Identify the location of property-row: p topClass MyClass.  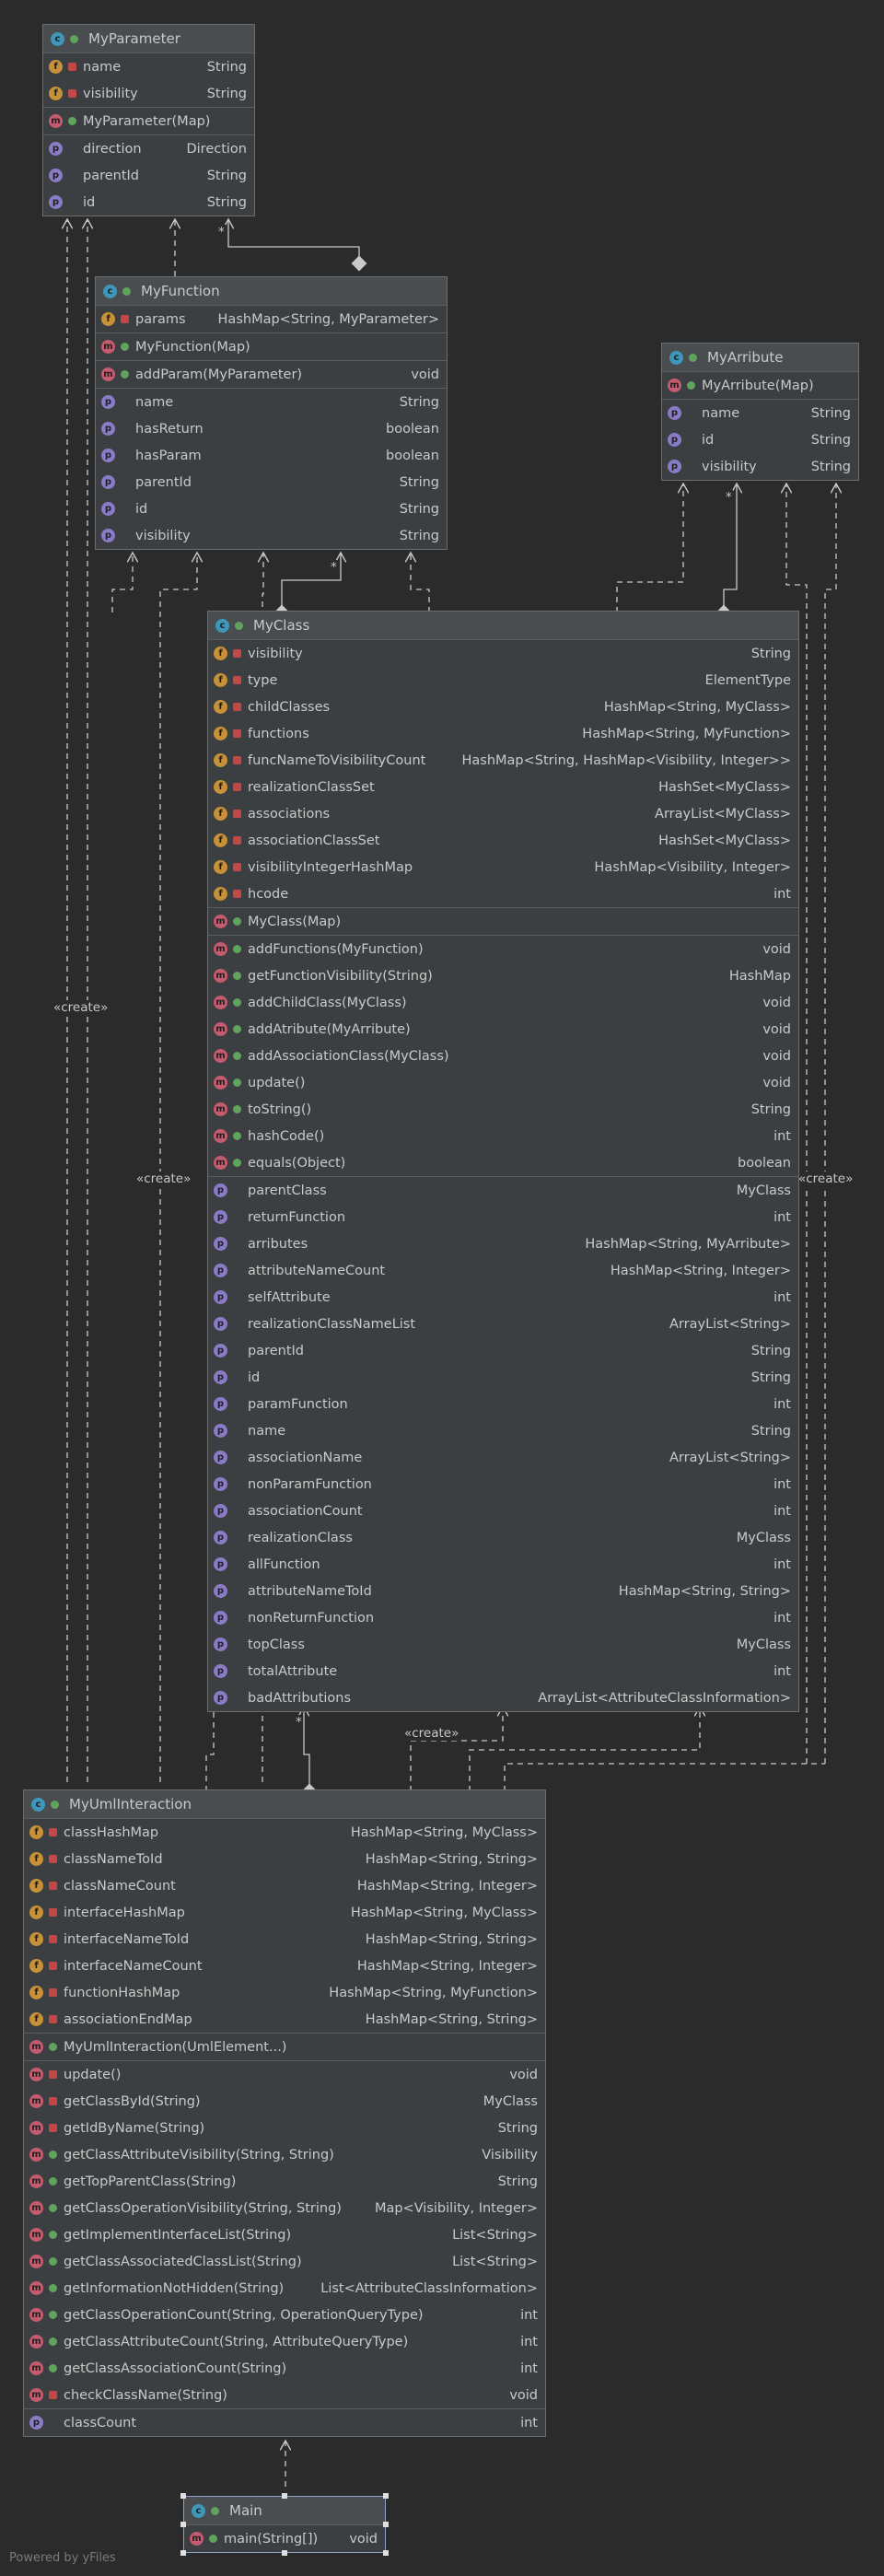
(503, 1644).